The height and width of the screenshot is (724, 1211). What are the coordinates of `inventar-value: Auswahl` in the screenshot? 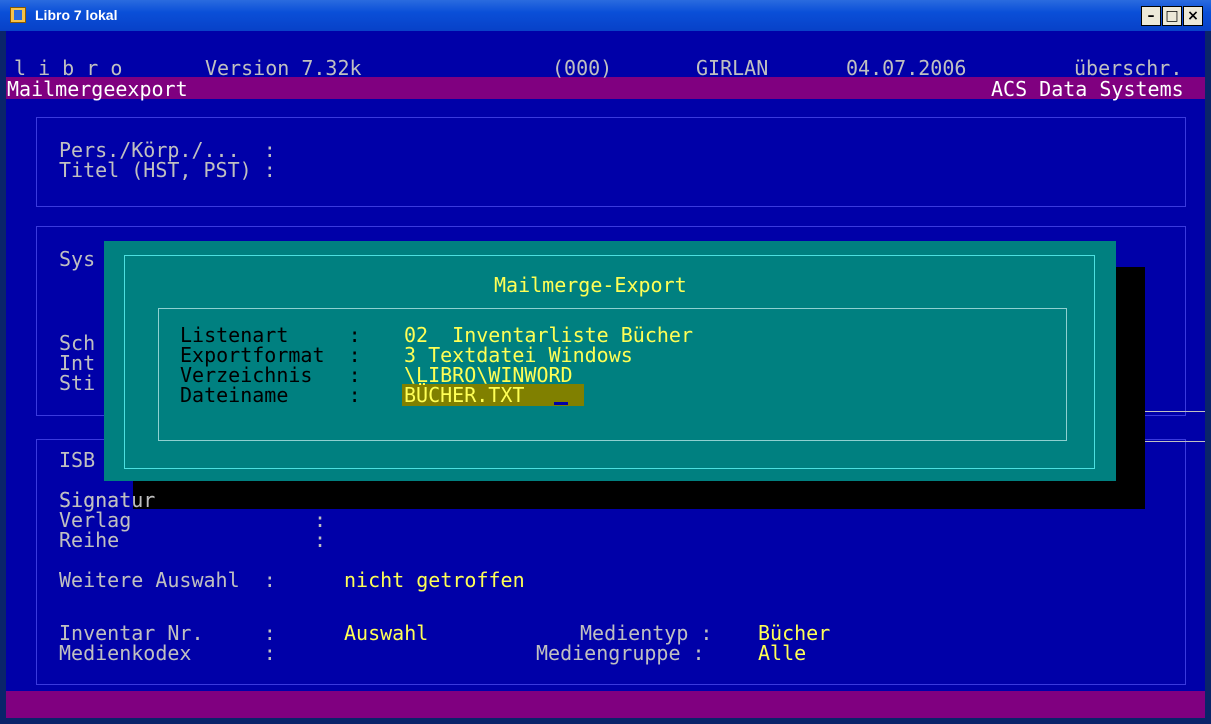 It's located at (386, 633).